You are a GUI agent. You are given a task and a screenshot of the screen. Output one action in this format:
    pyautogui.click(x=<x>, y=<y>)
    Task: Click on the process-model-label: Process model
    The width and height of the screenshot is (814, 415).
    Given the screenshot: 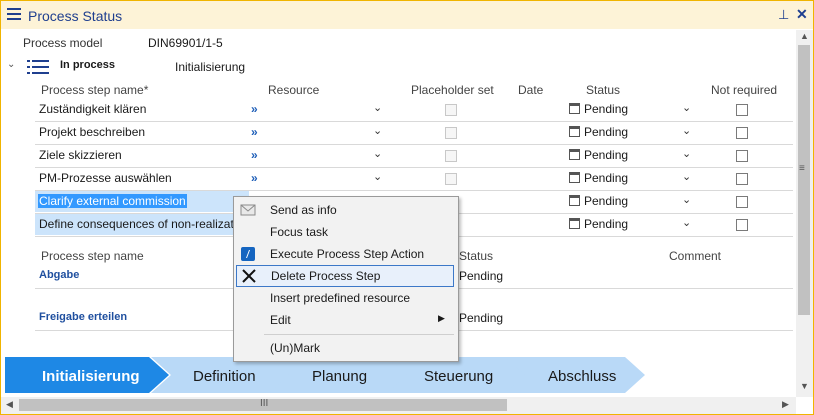 What is the action you would take?
    pyautogui.click(x=63, y=43)
    